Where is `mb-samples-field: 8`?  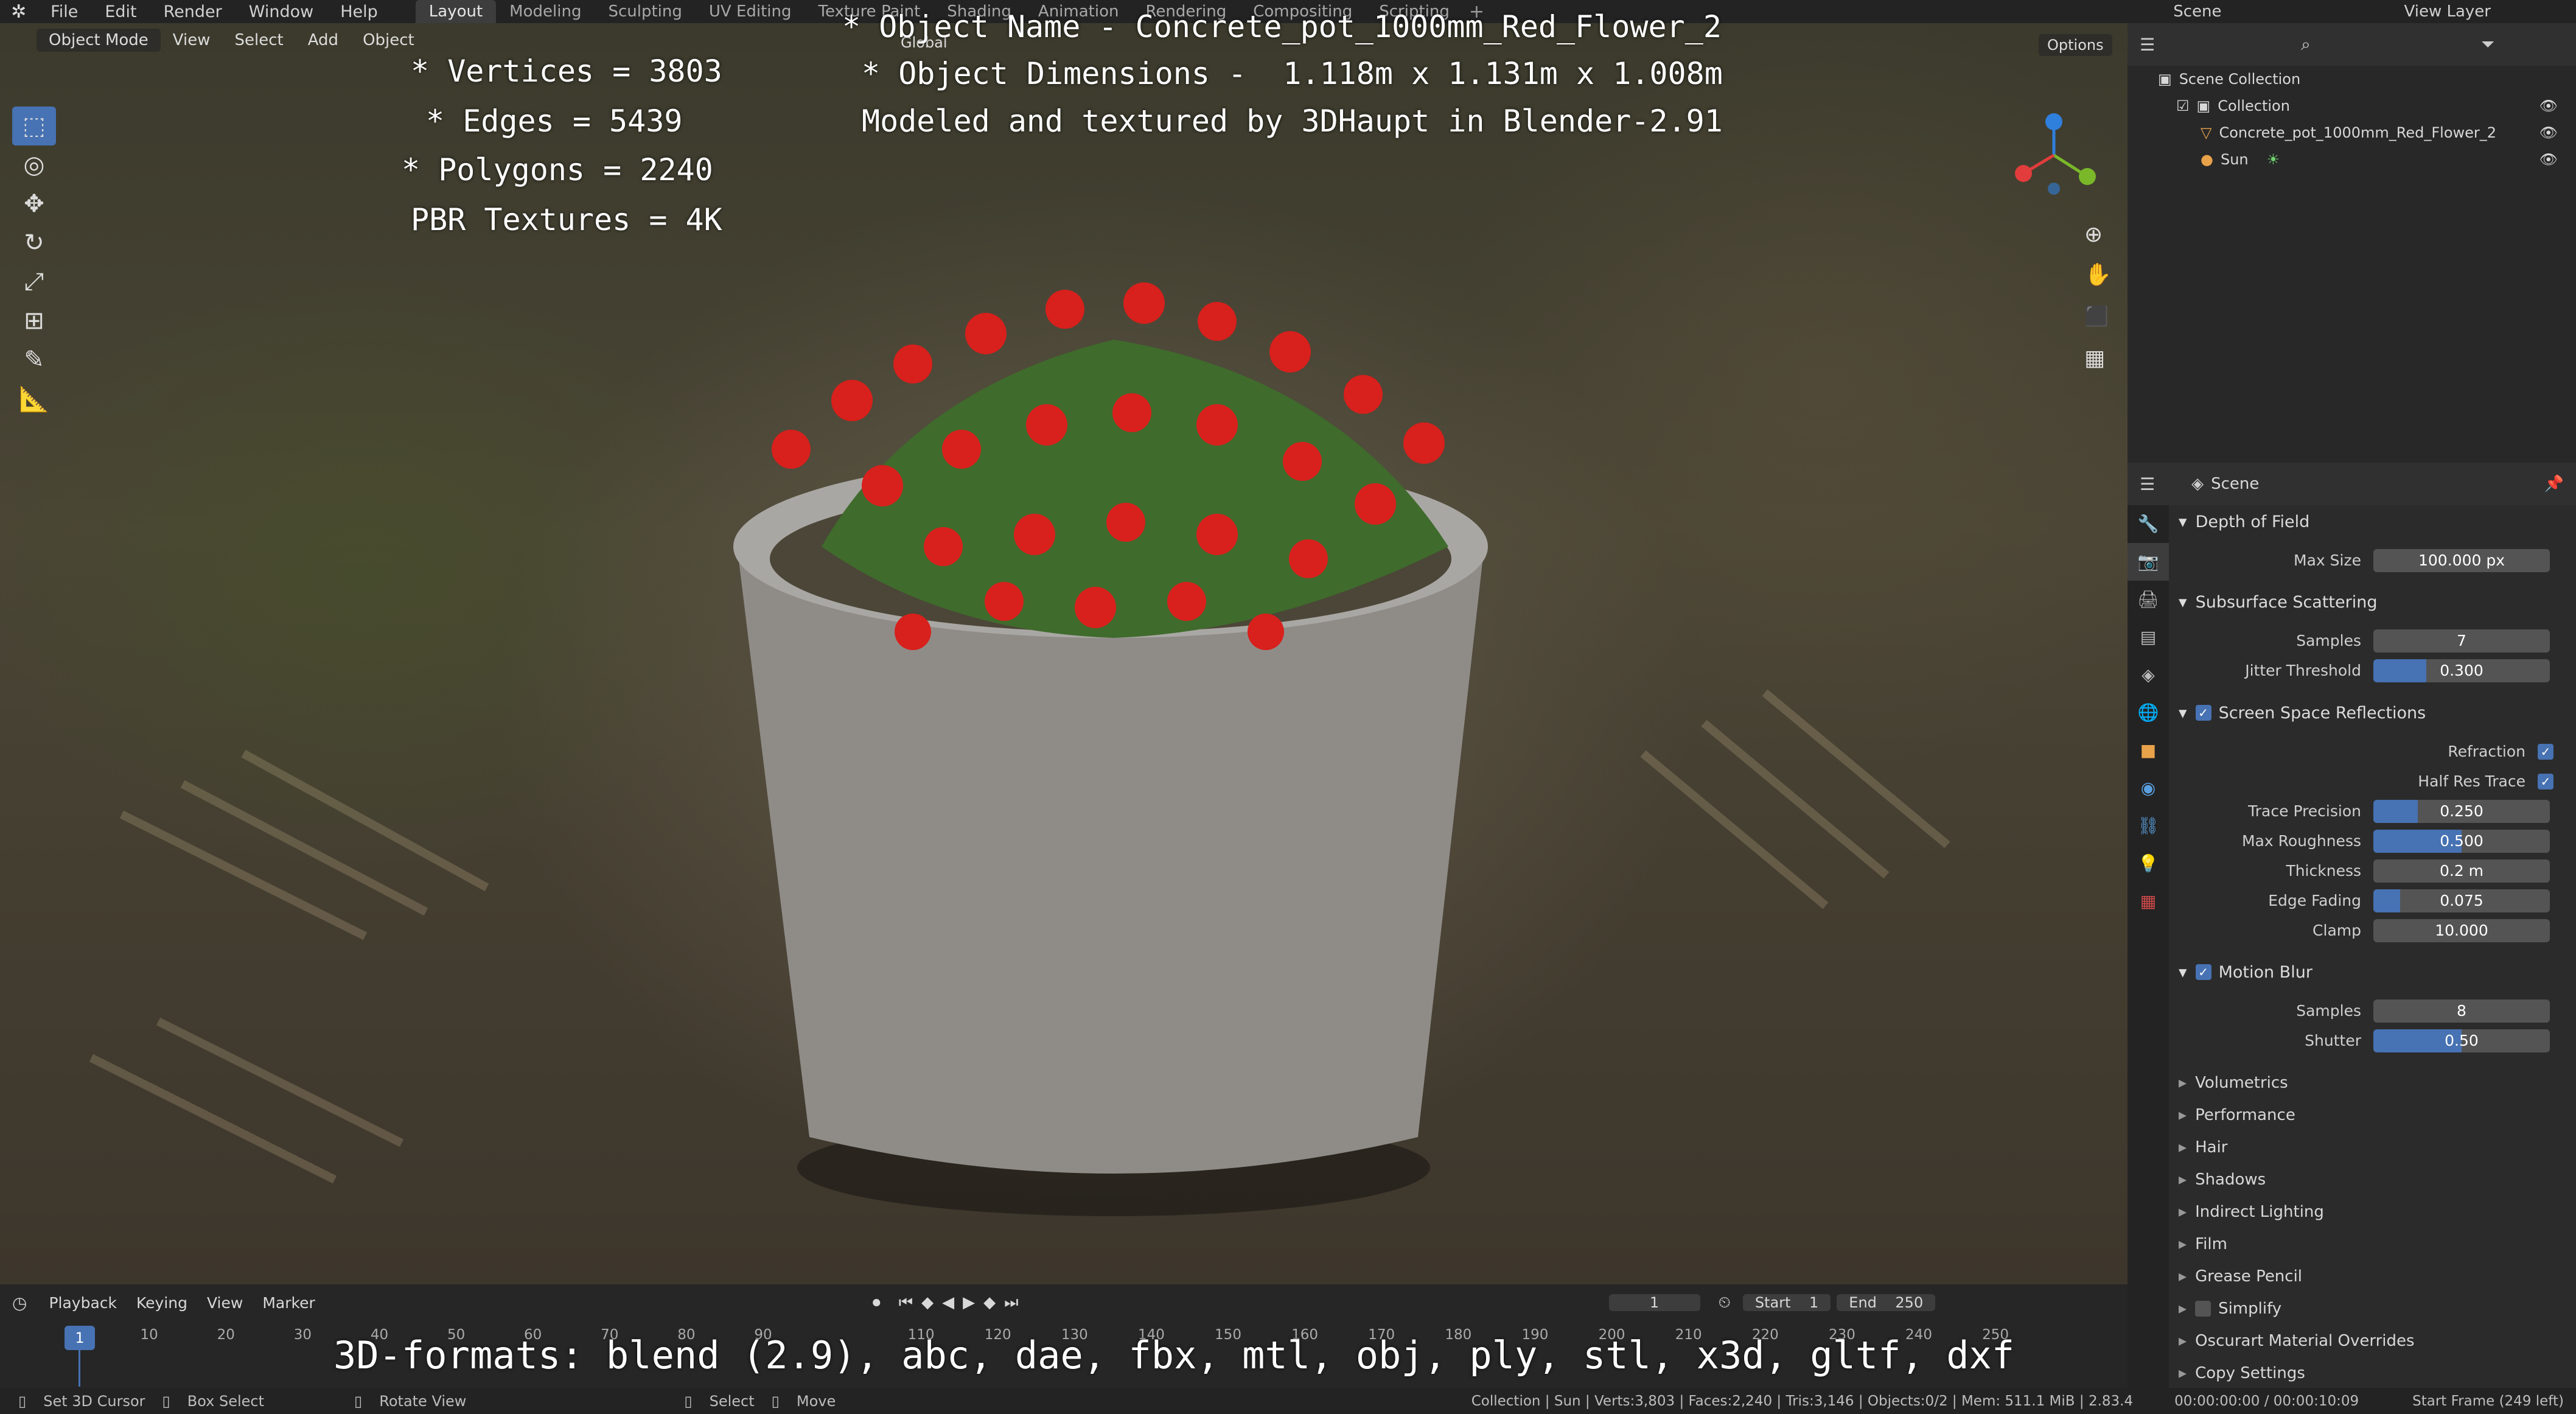 mb-samples-field: 8 is located at coordinates (2461, 1011).